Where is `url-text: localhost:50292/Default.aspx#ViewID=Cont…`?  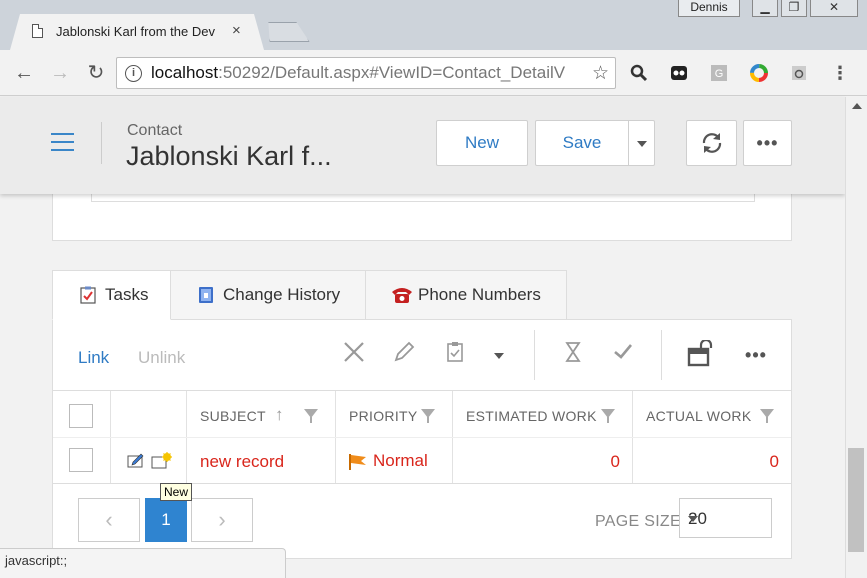
url-text: localhost:50292/Default.aspx#ViewID=Cont… is located at coordinates (366, 73).